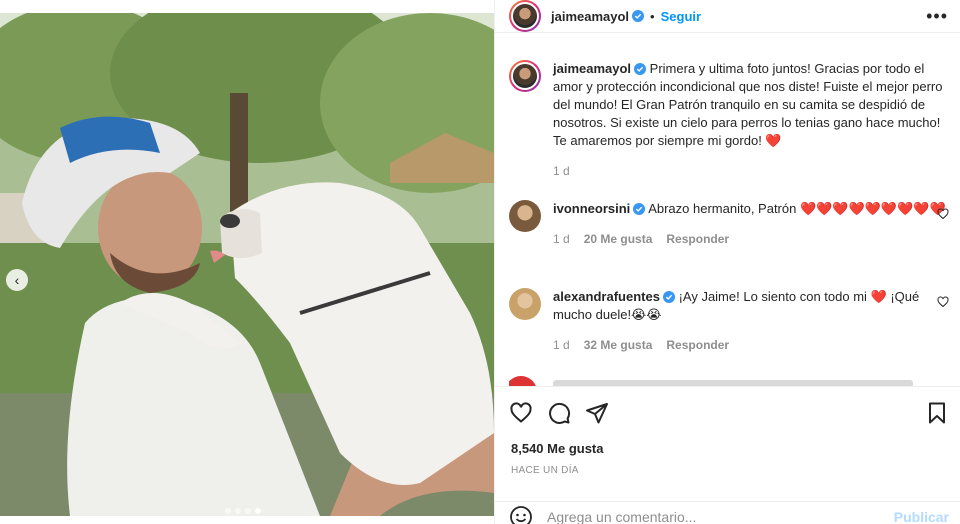  What do you see at coordinates (525, 16) in the screenshot?
I see `author-avatar` at bounding box center [525, 16].